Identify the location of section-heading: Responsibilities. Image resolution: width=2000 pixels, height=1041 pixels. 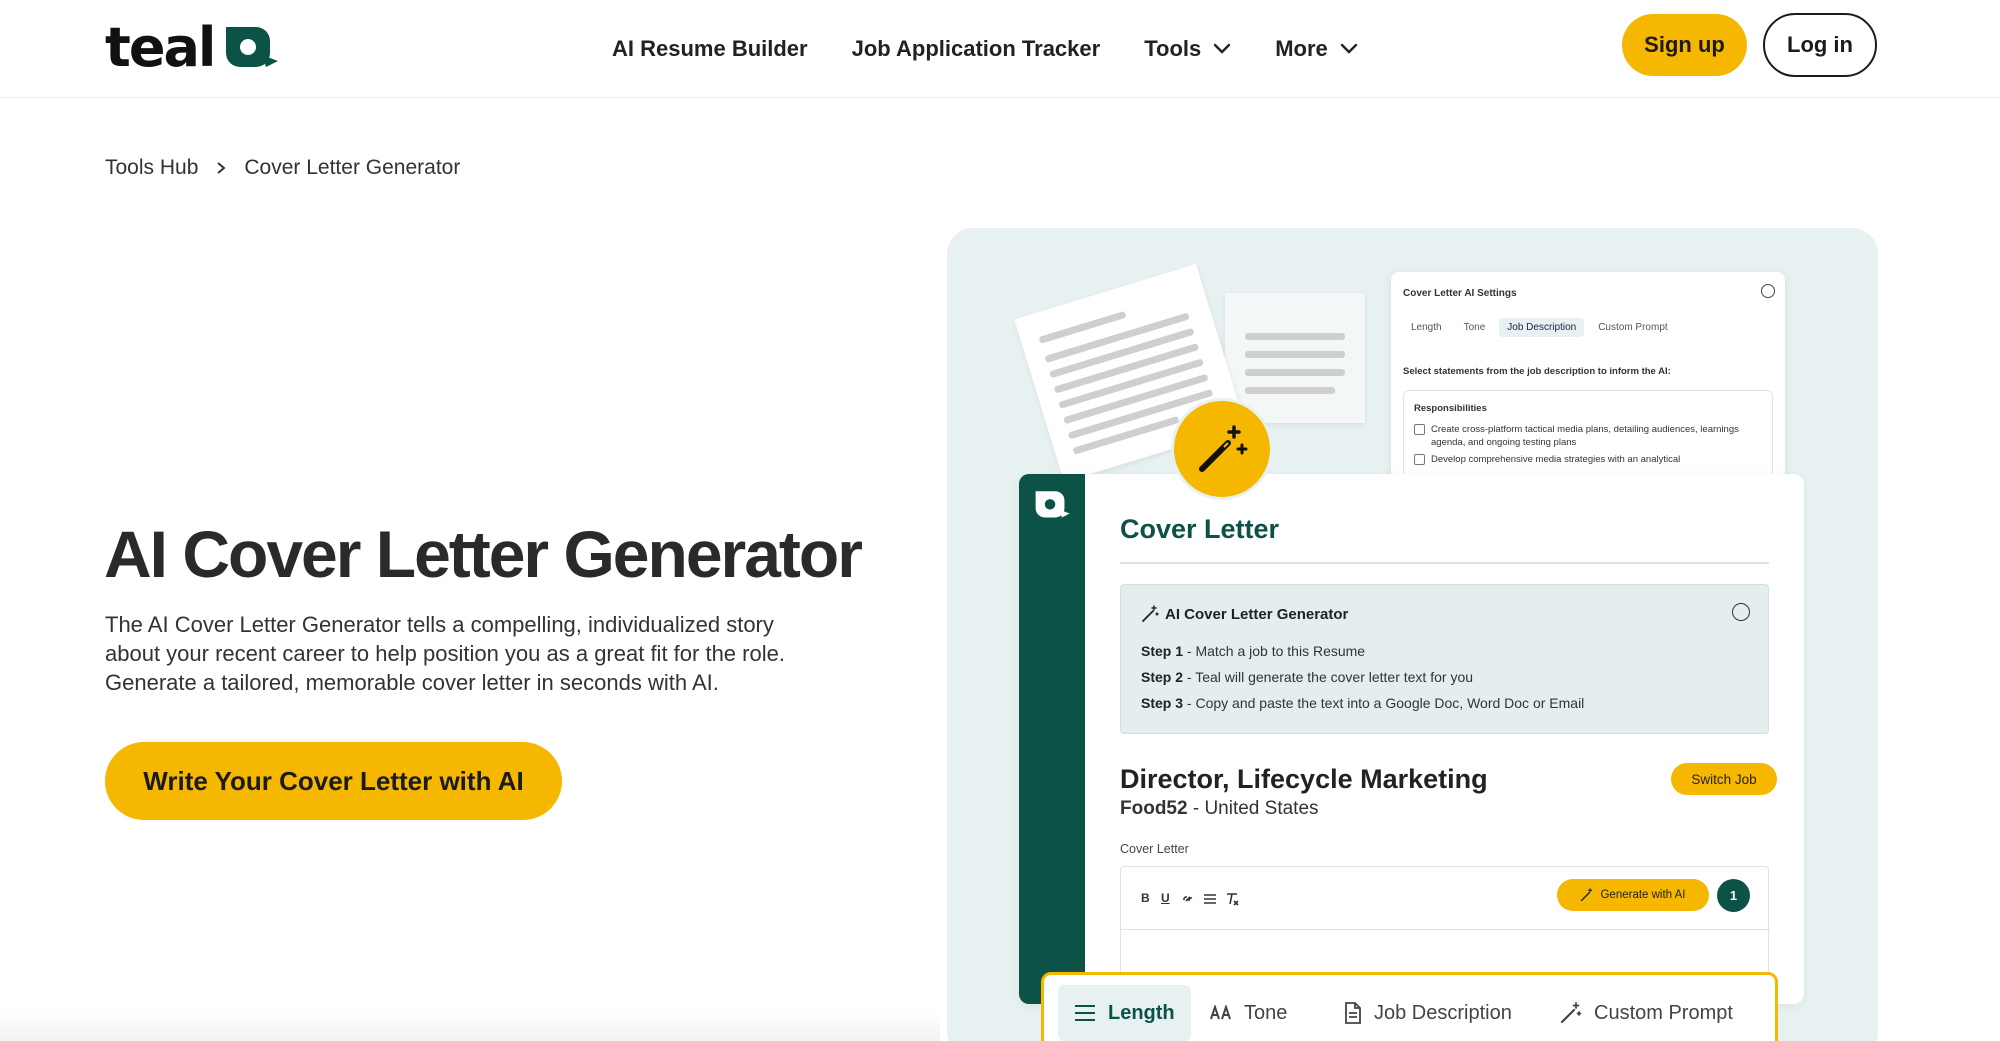
(1450, 408).